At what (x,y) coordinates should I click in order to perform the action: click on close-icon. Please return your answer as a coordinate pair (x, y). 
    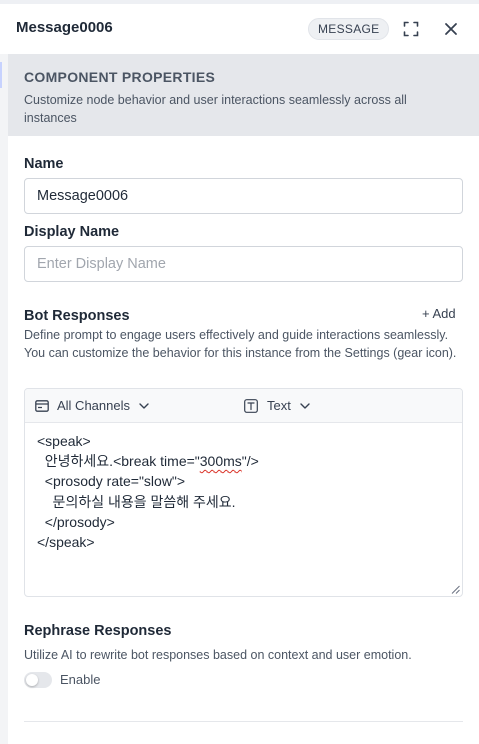
    Looking at the image, I should click on (451, 29).